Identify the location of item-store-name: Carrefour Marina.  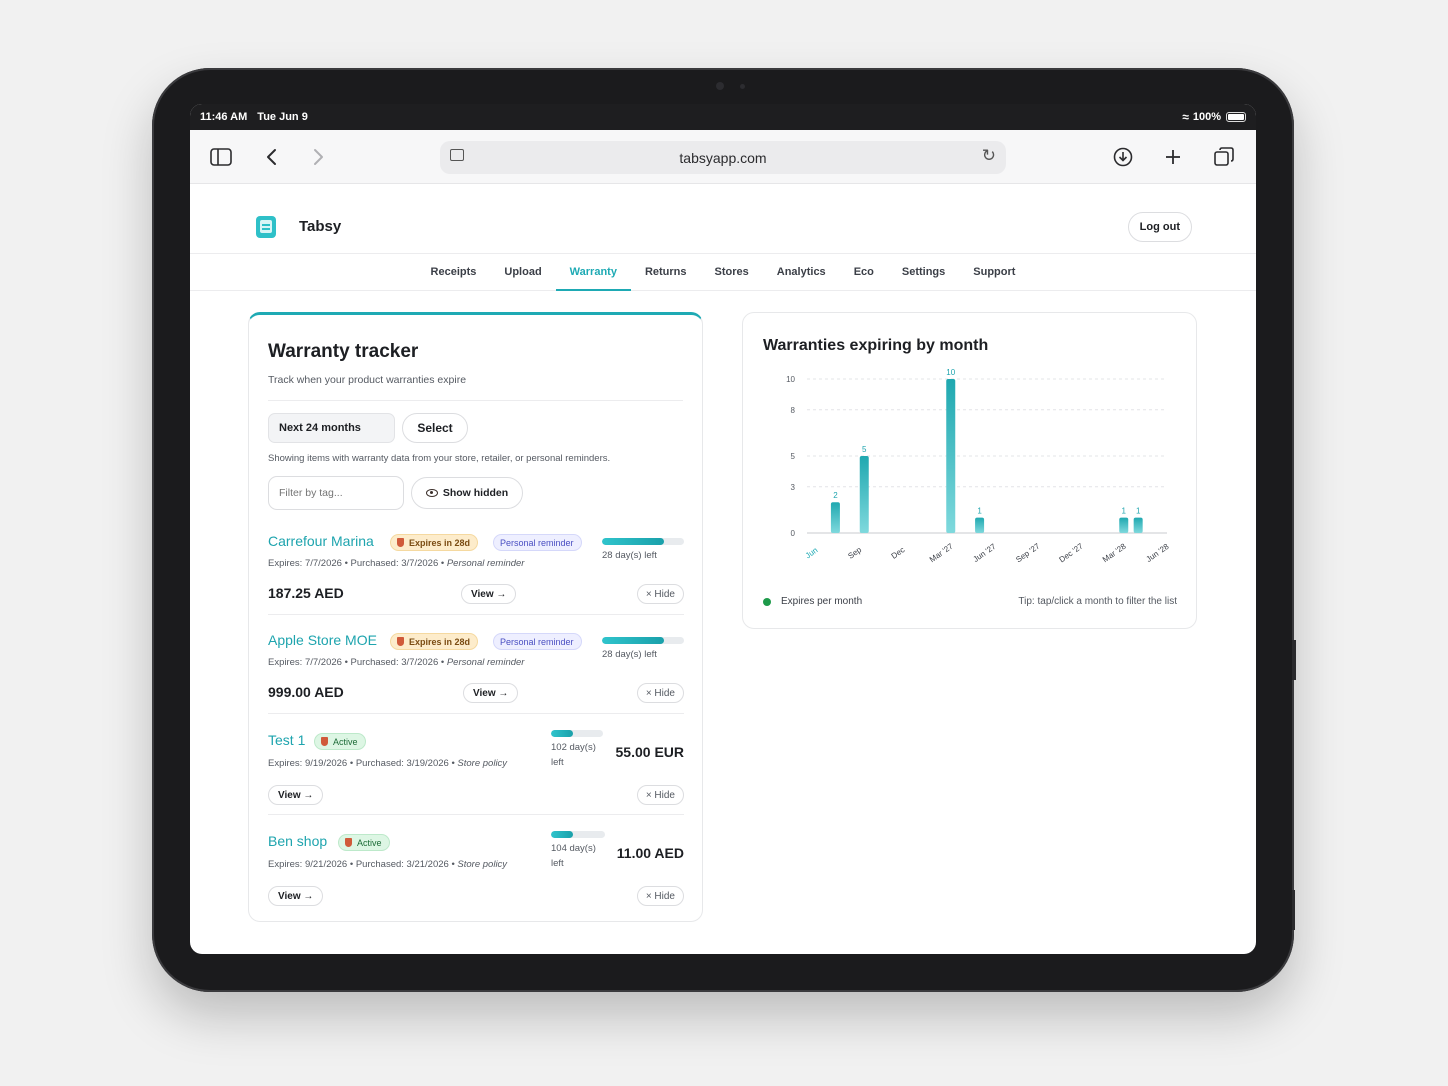
(321, 541).